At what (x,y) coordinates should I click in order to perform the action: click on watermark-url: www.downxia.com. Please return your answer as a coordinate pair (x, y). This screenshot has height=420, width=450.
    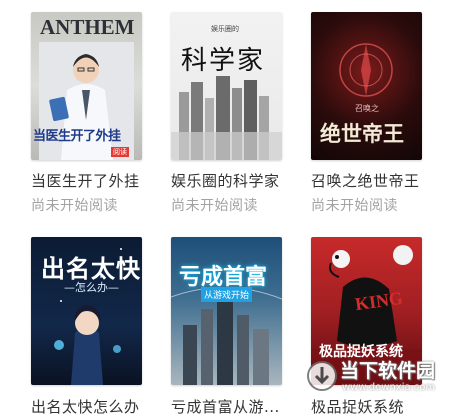
    Looking at the image, I should click on (389, 387).